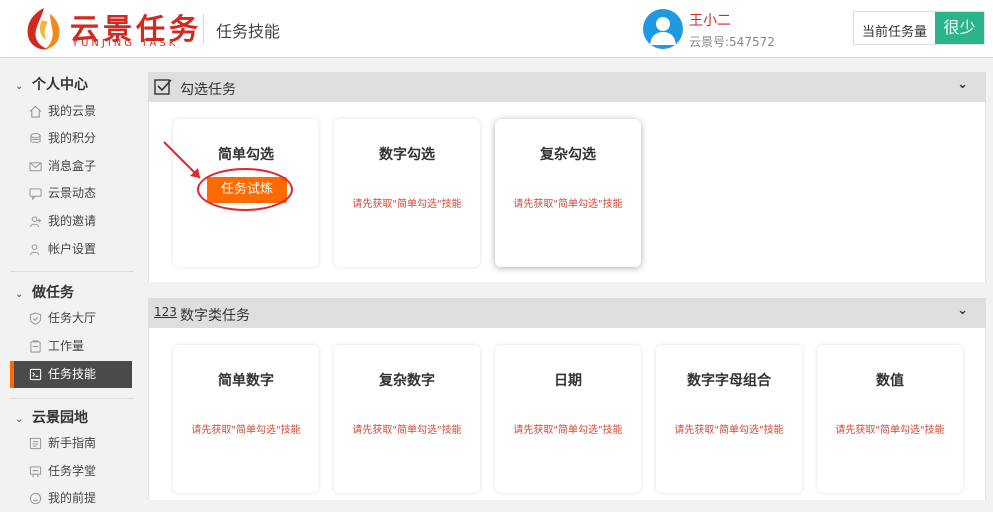  What do you see at coordinates (246, 381) in the screenshot?
I see `skill-card-title: 简单数字` at bounding box center [246, 381].